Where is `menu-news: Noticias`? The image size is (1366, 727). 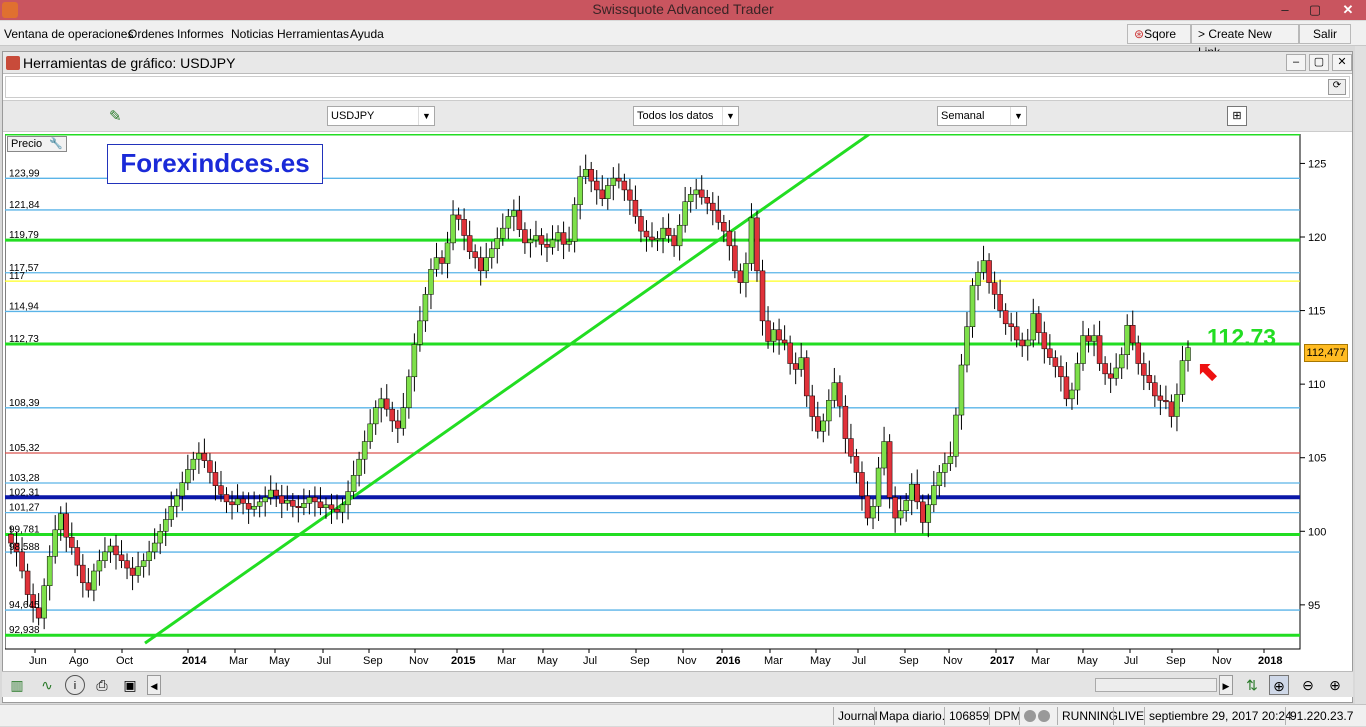 menu-news: Noticias is located at coordinates (252, 34).